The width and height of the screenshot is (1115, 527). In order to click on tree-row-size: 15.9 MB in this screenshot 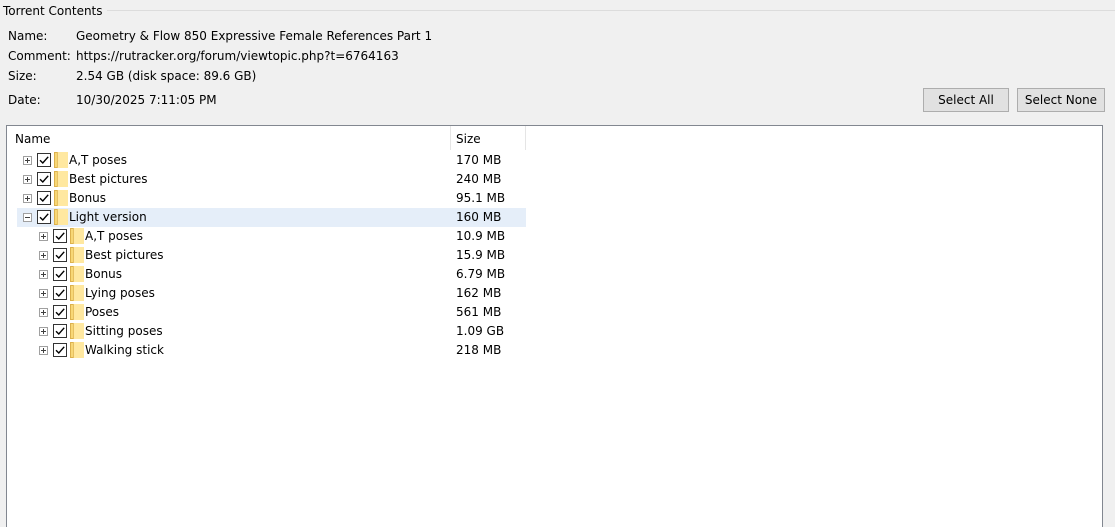, I will do `click(481, 255)`.